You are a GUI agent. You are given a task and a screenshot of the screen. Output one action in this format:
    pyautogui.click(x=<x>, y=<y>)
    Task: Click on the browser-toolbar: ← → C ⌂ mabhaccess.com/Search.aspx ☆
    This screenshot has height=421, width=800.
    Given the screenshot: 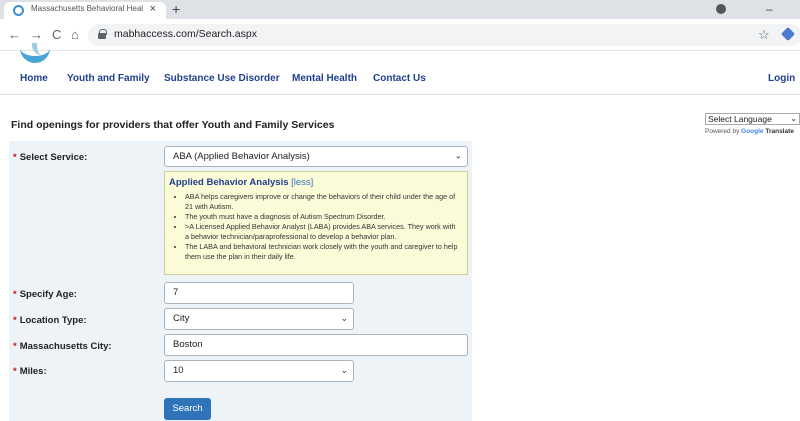 What is the action you would take?
    pyautogui.click(x=400, y=35)
    